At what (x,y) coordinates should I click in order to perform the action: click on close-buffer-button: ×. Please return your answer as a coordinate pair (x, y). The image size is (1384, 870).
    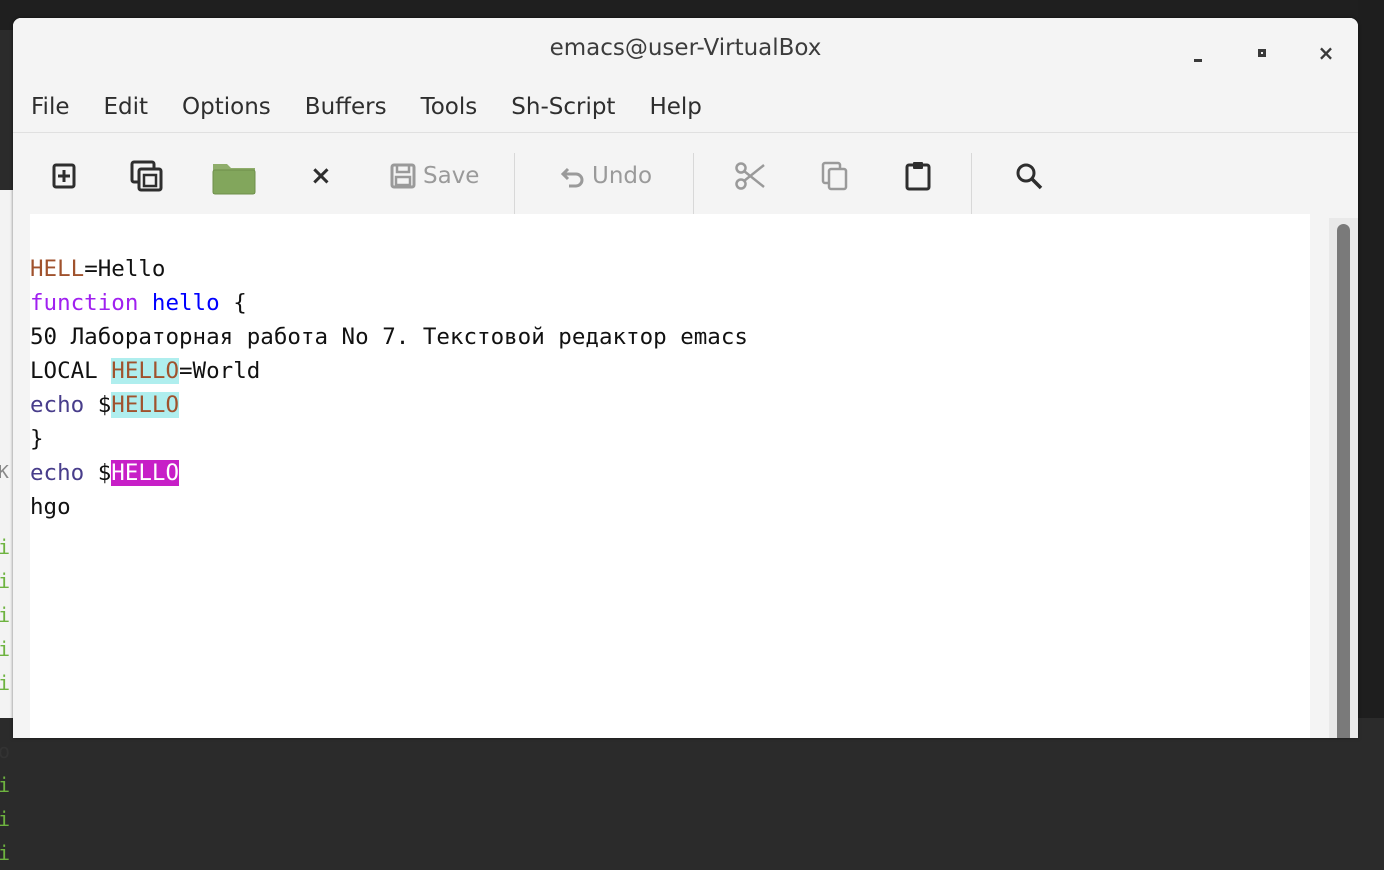
    Looking at the image, I should click on (321, 176).